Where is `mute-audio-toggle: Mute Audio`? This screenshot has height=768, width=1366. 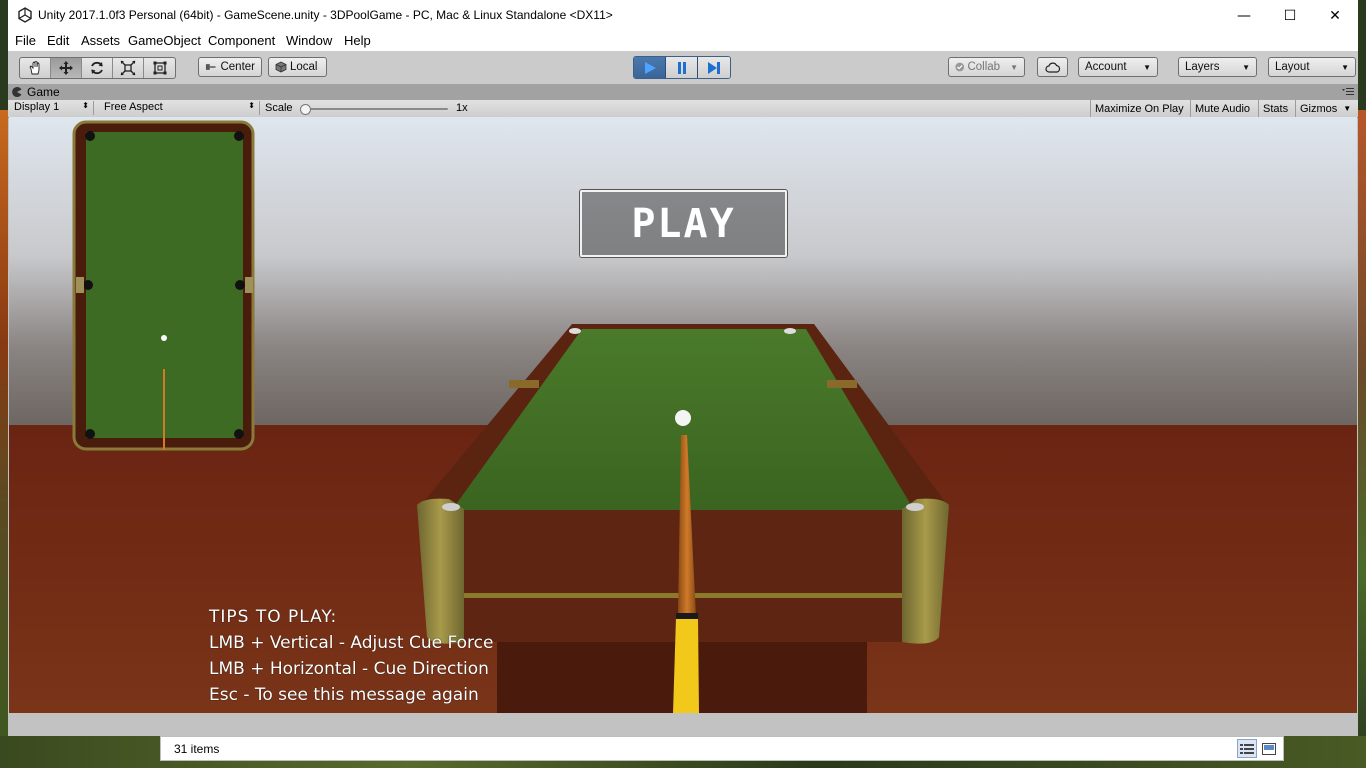 mute-audio-toggle: Mute Audio is located at coordinates (1222, 108).